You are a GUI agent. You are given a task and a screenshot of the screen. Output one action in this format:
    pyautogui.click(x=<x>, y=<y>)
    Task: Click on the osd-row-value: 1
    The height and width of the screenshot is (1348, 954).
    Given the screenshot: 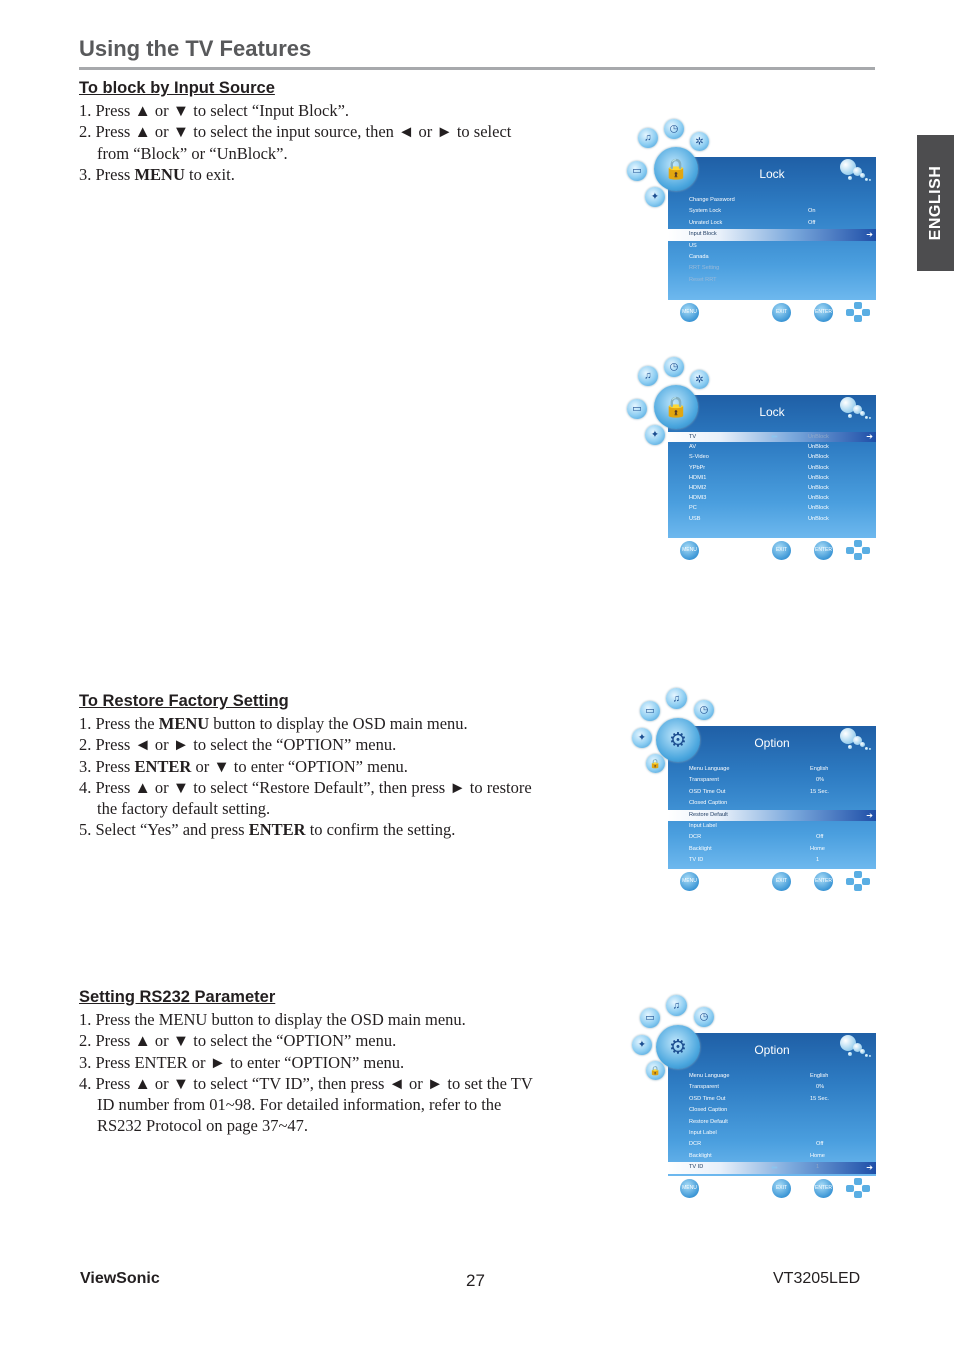 What is the action you would take?
    pyautogui.click(x=818, y=860)
    